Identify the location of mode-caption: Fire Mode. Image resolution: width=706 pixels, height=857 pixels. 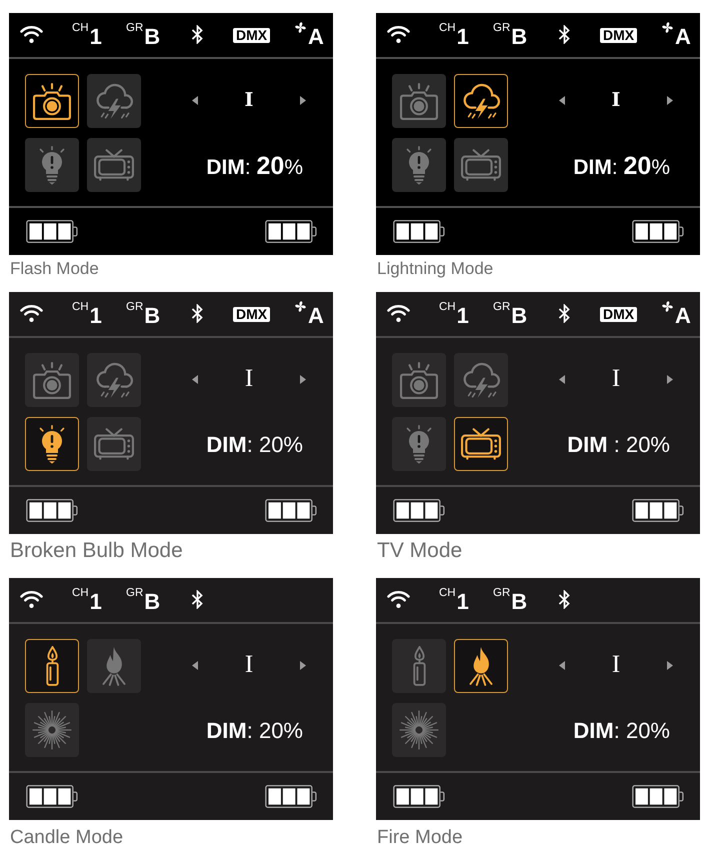
(419, 838).